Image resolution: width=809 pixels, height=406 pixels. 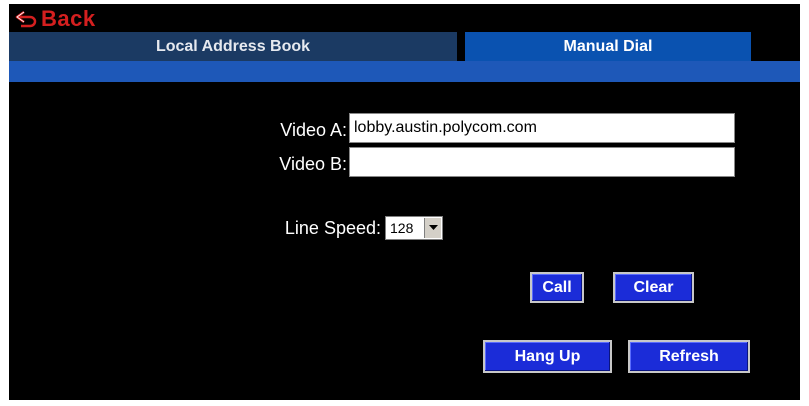 What do you see at coordinates (542, 162) in the screenshot?
I see `video-b-input` at bounding box center [542, 162].